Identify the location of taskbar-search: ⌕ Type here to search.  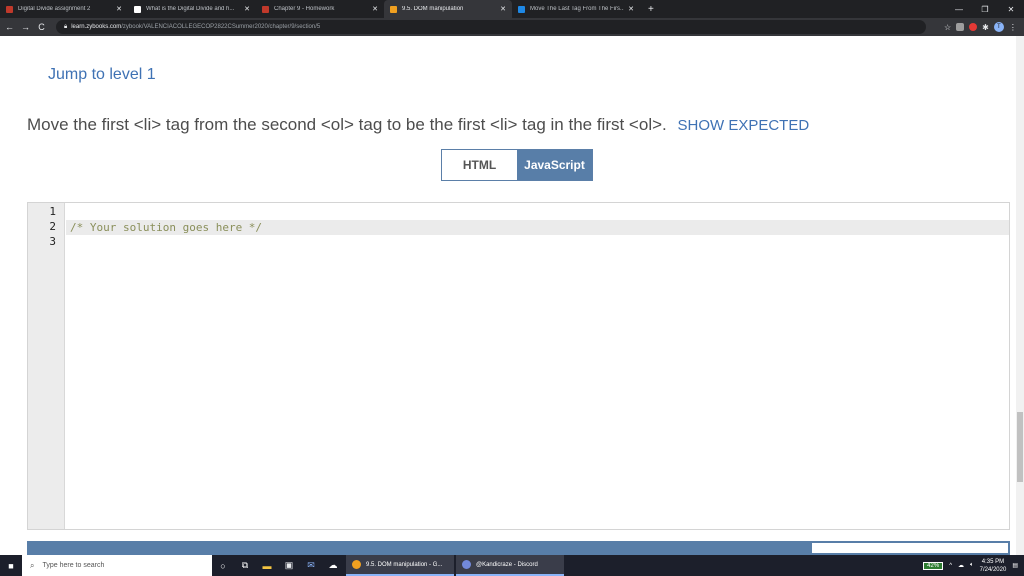
(117, 565).